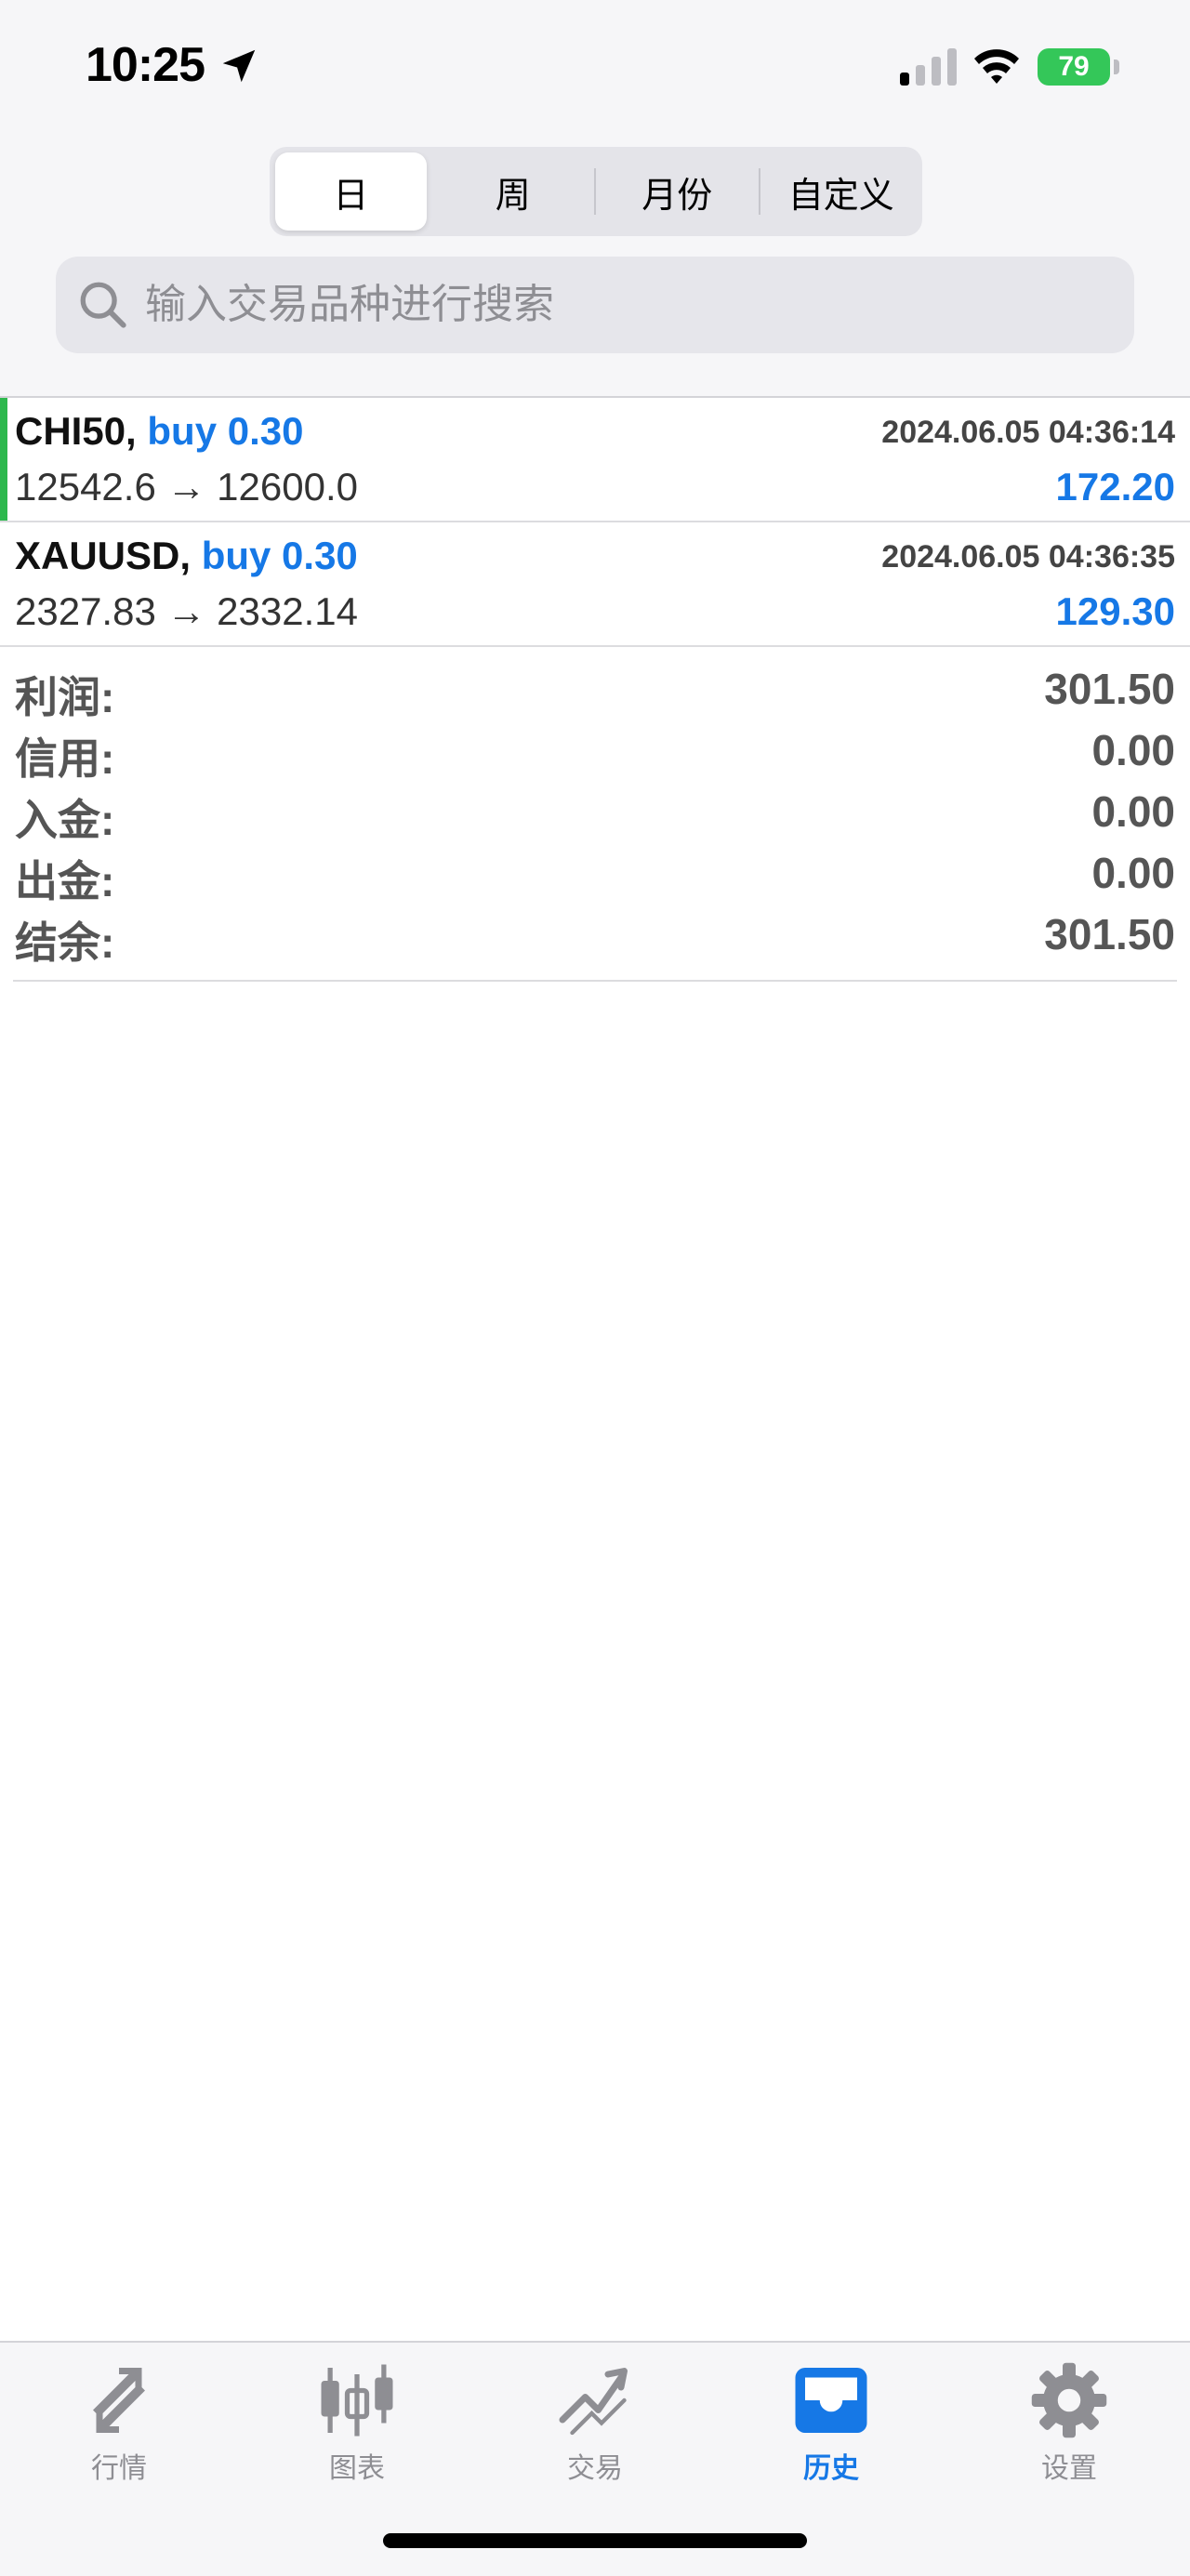  What do you see at coordinates (186, 611) in the screenshot?
I see `trade-prices: 2327.83 → 2332.14` at bounding box center [186, 611].